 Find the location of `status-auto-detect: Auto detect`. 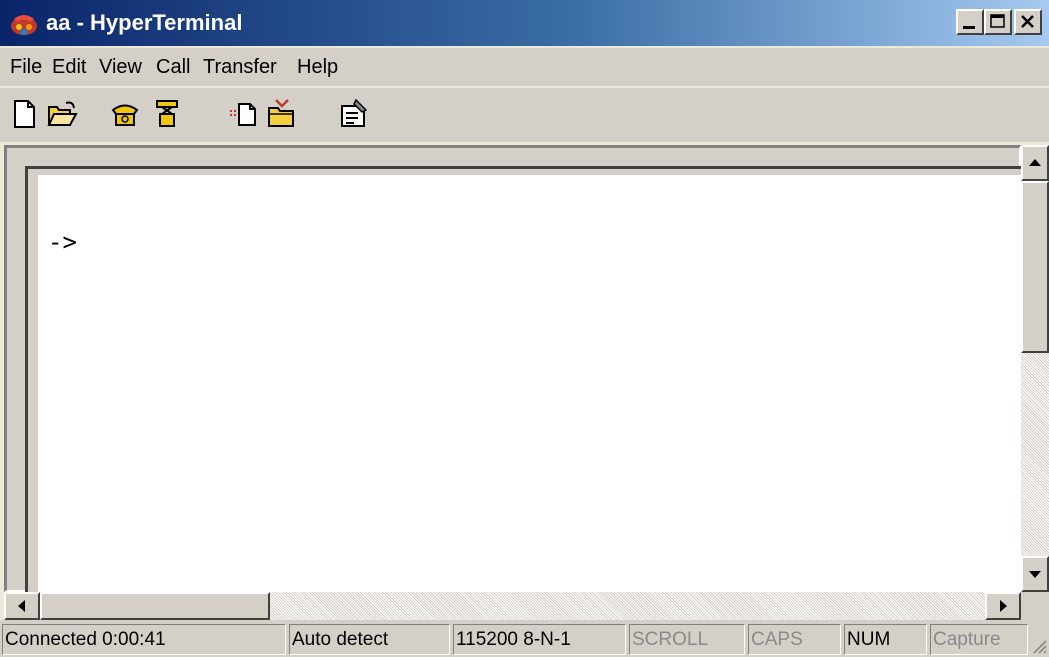

status-auto-detect: Auto detect is located at coordinates (369, 639).